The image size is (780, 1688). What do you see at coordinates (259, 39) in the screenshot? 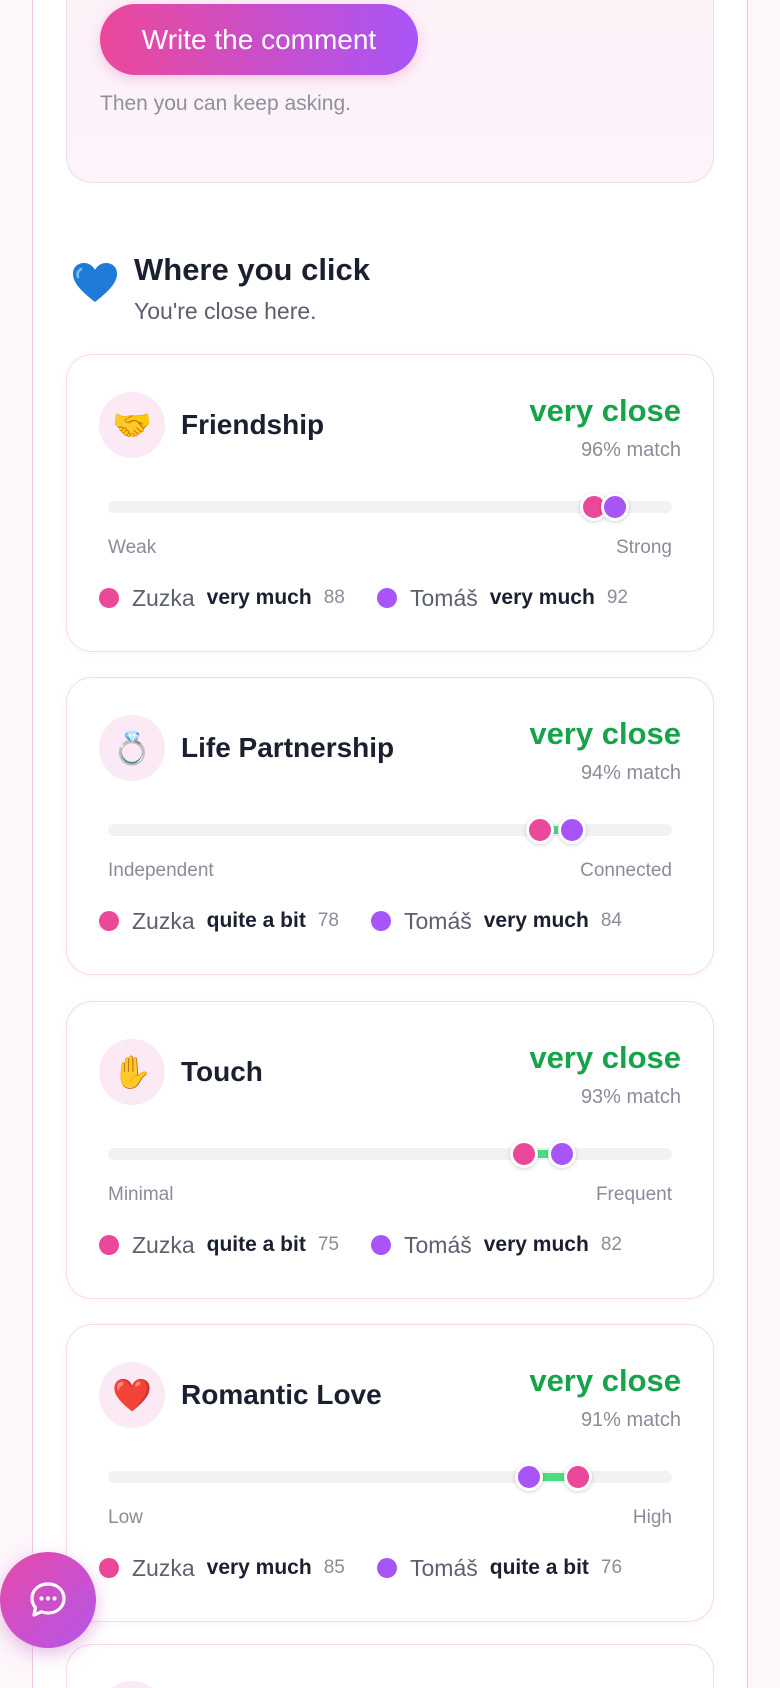
I see `write-comment-button: Write the comment` at bounding box center [259, 39].